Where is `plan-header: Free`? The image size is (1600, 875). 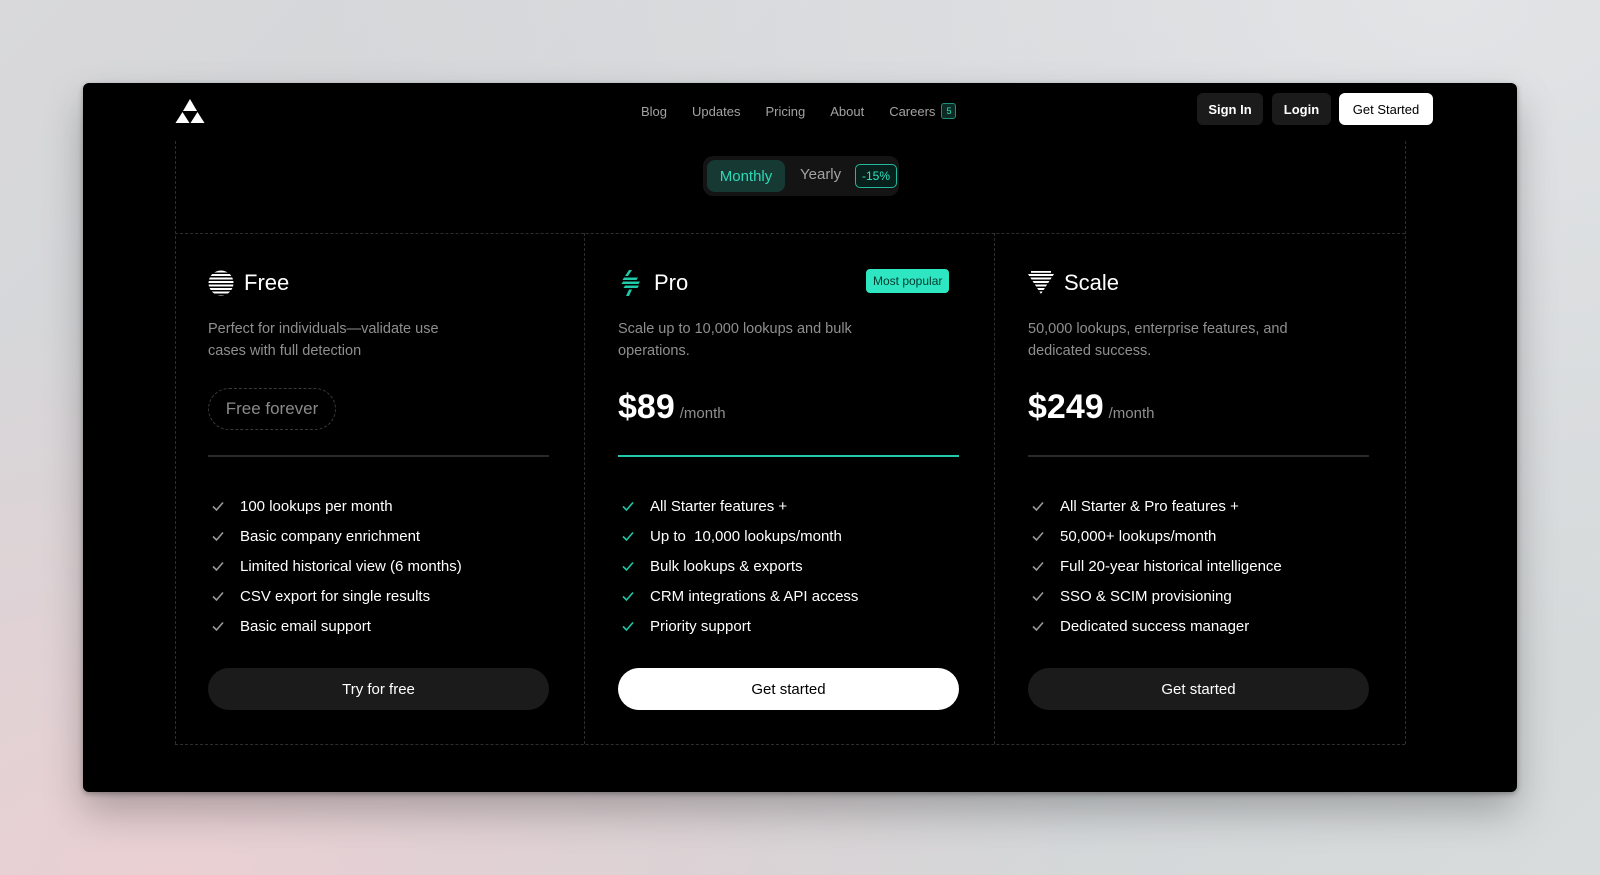 plan-header: Free is located at coordinates (248, 283).